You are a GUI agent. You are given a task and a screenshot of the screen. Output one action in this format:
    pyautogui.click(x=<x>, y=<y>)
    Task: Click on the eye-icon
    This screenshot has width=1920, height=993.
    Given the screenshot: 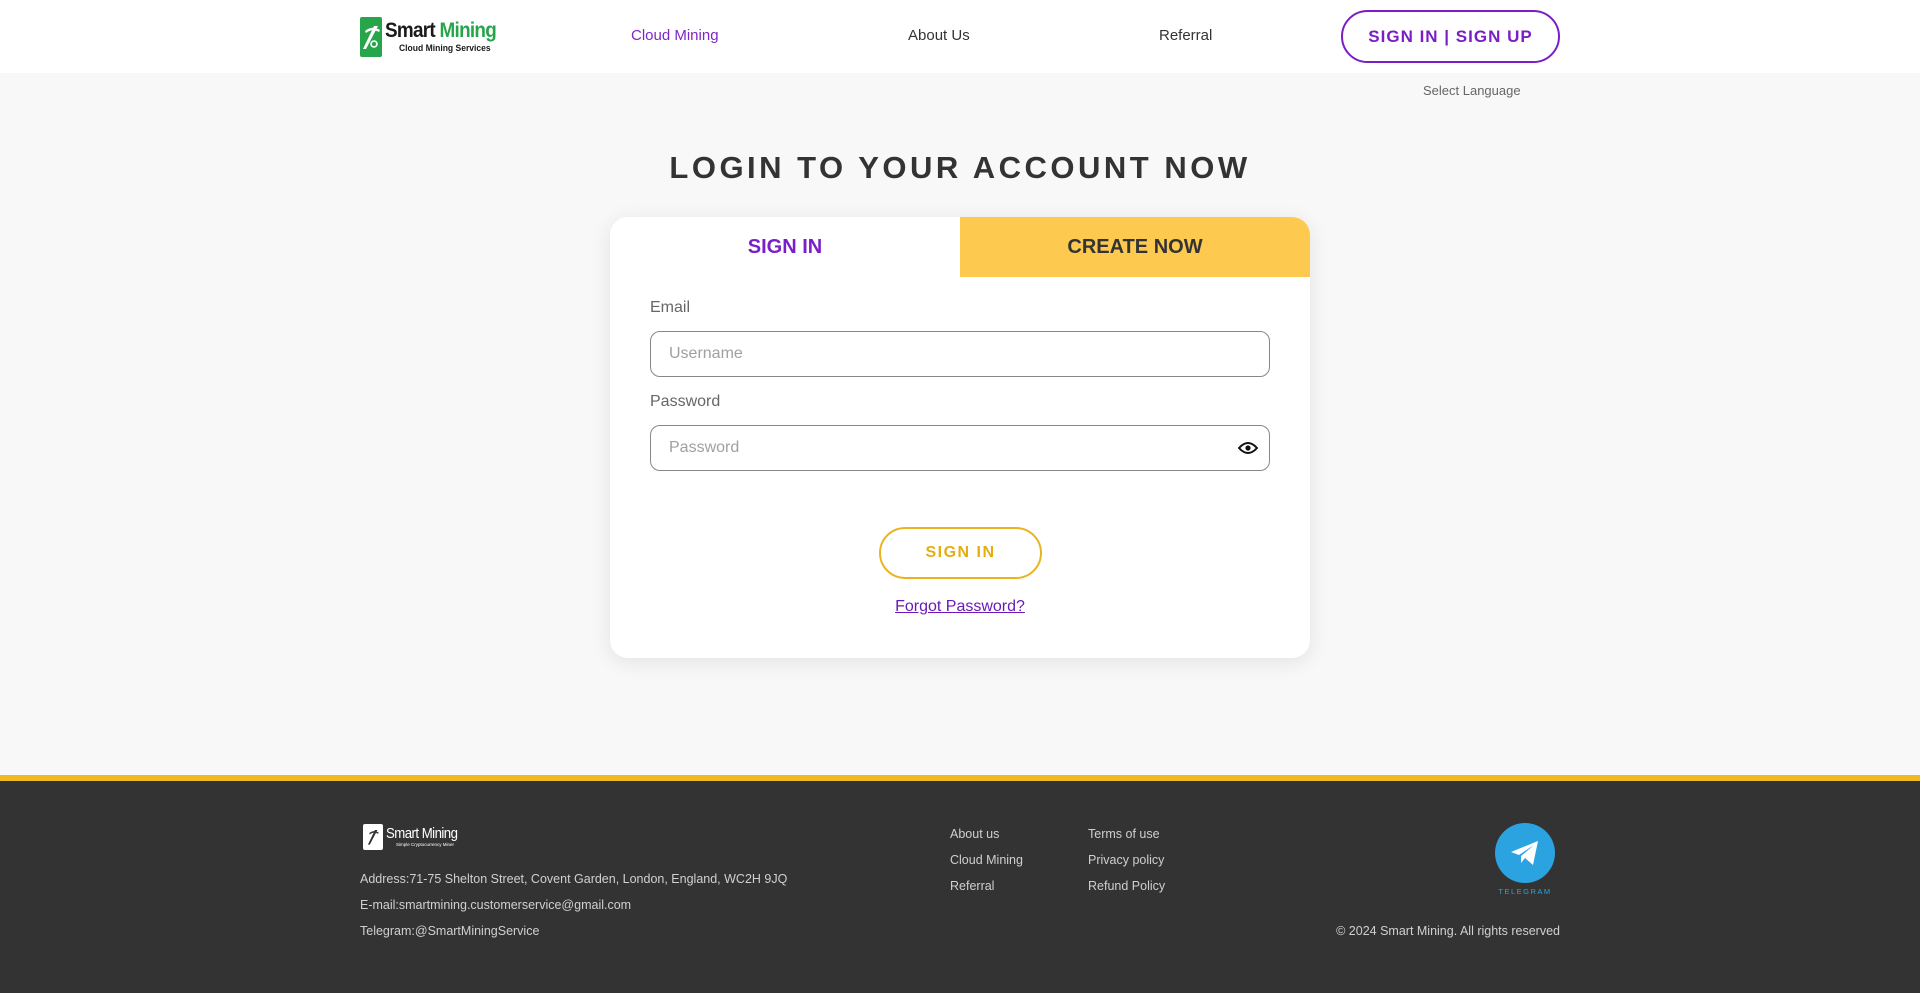 What is the action you would take?
    pyautogui.click(x=1248, y=448)
    